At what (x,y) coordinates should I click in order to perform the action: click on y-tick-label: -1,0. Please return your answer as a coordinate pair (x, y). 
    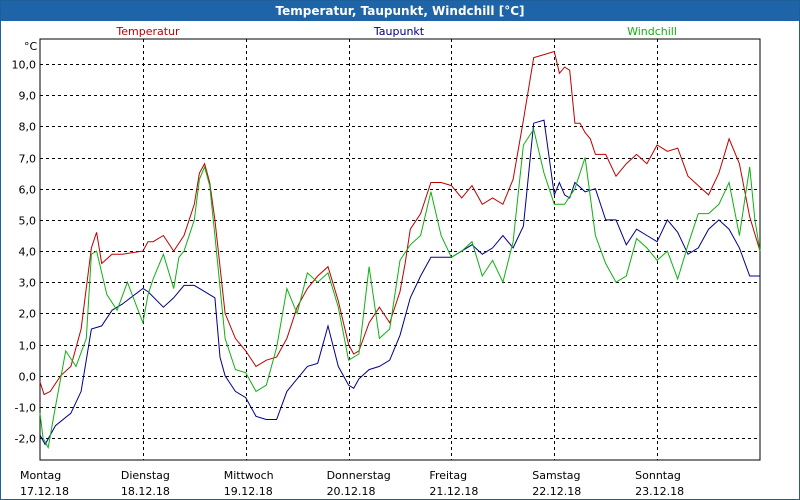
    Looking at the image, I should click on (25, 408).